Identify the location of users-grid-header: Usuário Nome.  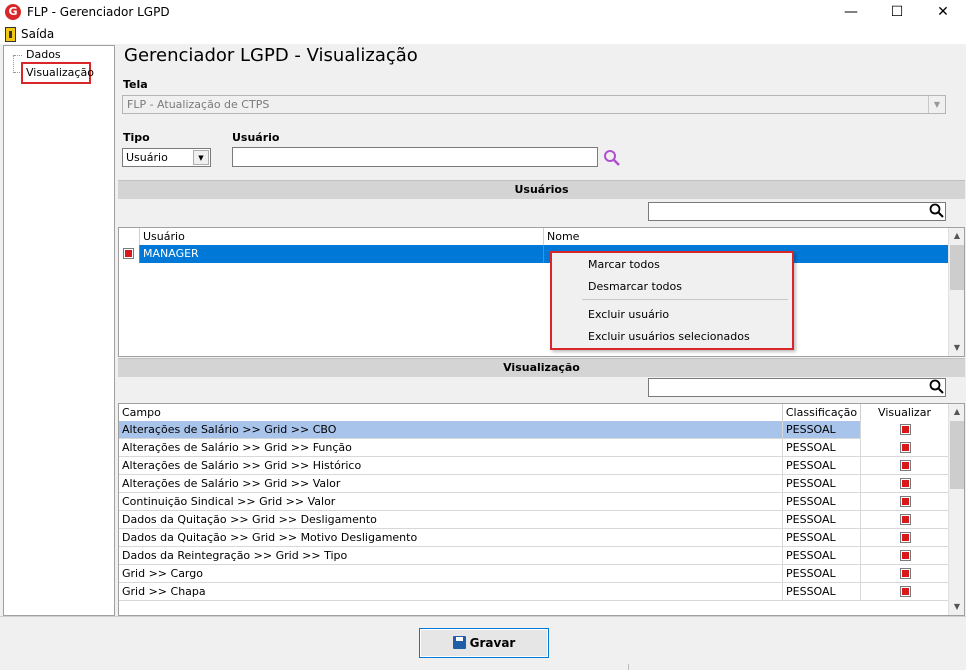
(533, 237).